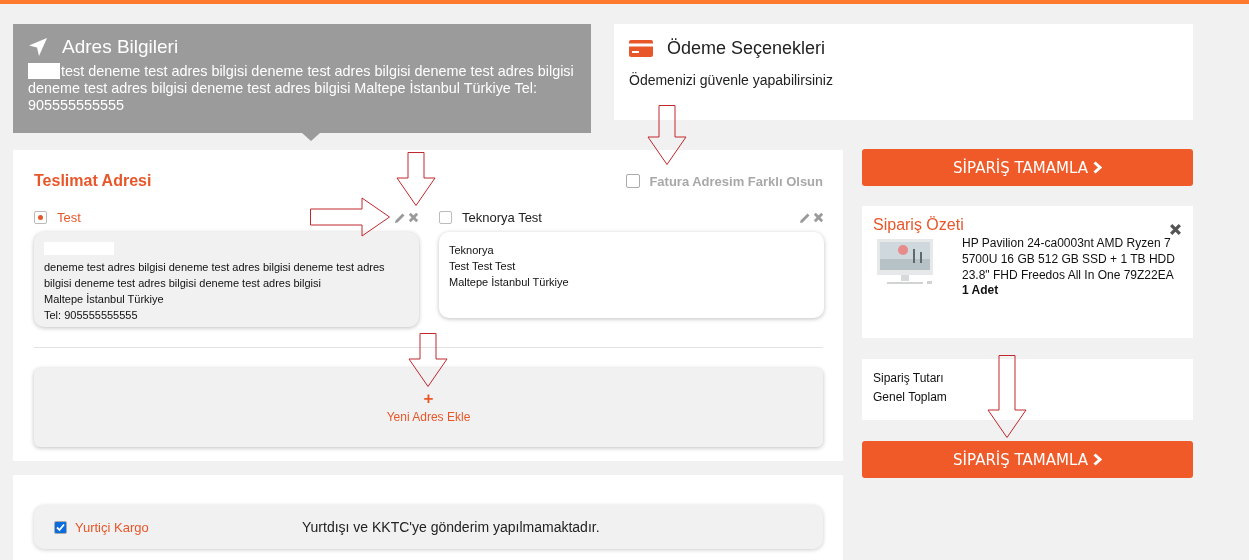  I want to click on navigation-arrow-icon, so click(38, 47).